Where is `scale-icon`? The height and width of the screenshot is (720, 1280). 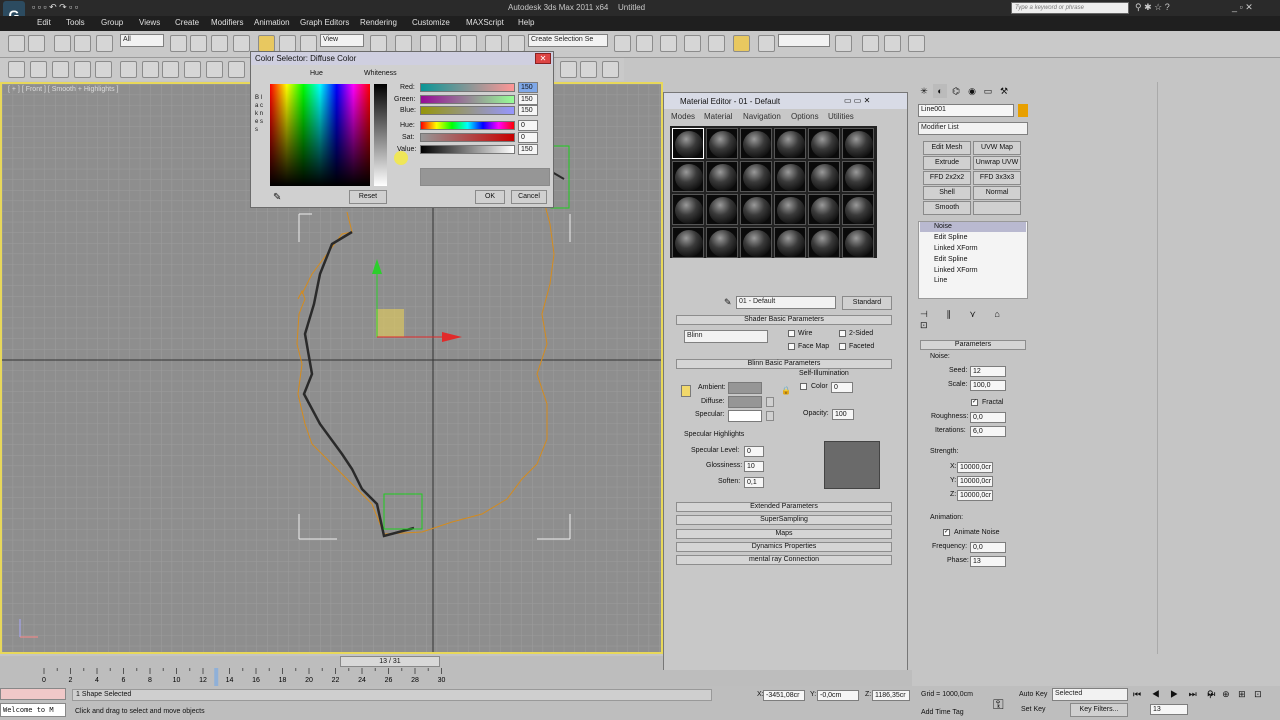 scale-icon is located at coordinates (308, 43).